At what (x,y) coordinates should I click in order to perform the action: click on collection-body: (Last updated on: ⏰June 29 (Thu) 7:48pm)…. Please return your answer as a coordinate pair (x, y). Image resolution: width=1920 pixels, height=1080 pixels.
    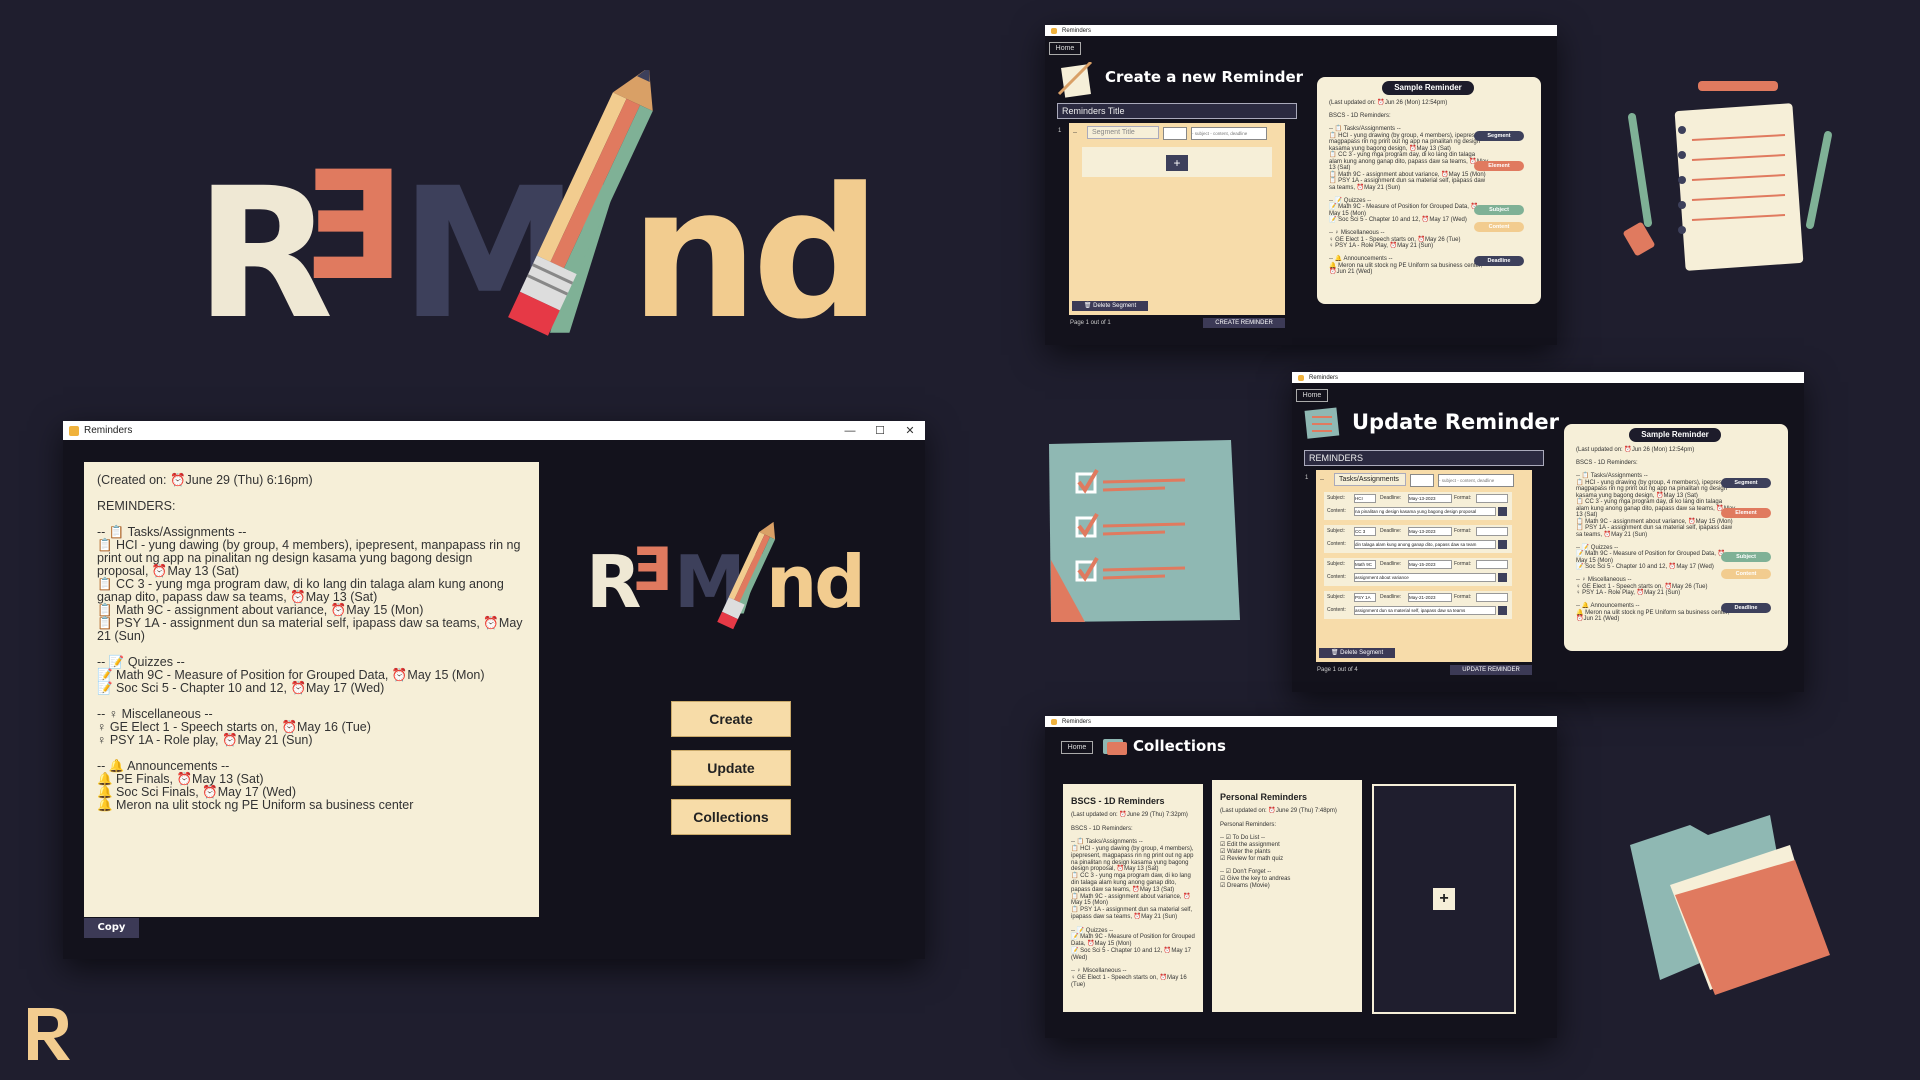
    Looking at the image, I should click on (1278, 848).